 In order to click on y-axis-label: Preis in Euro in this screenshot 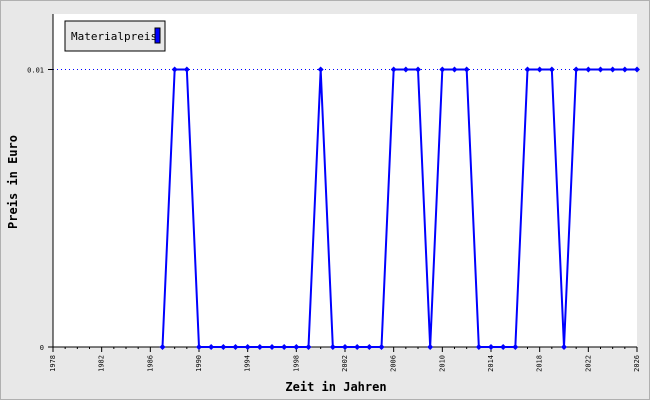, I will do `click(13, 182)`.